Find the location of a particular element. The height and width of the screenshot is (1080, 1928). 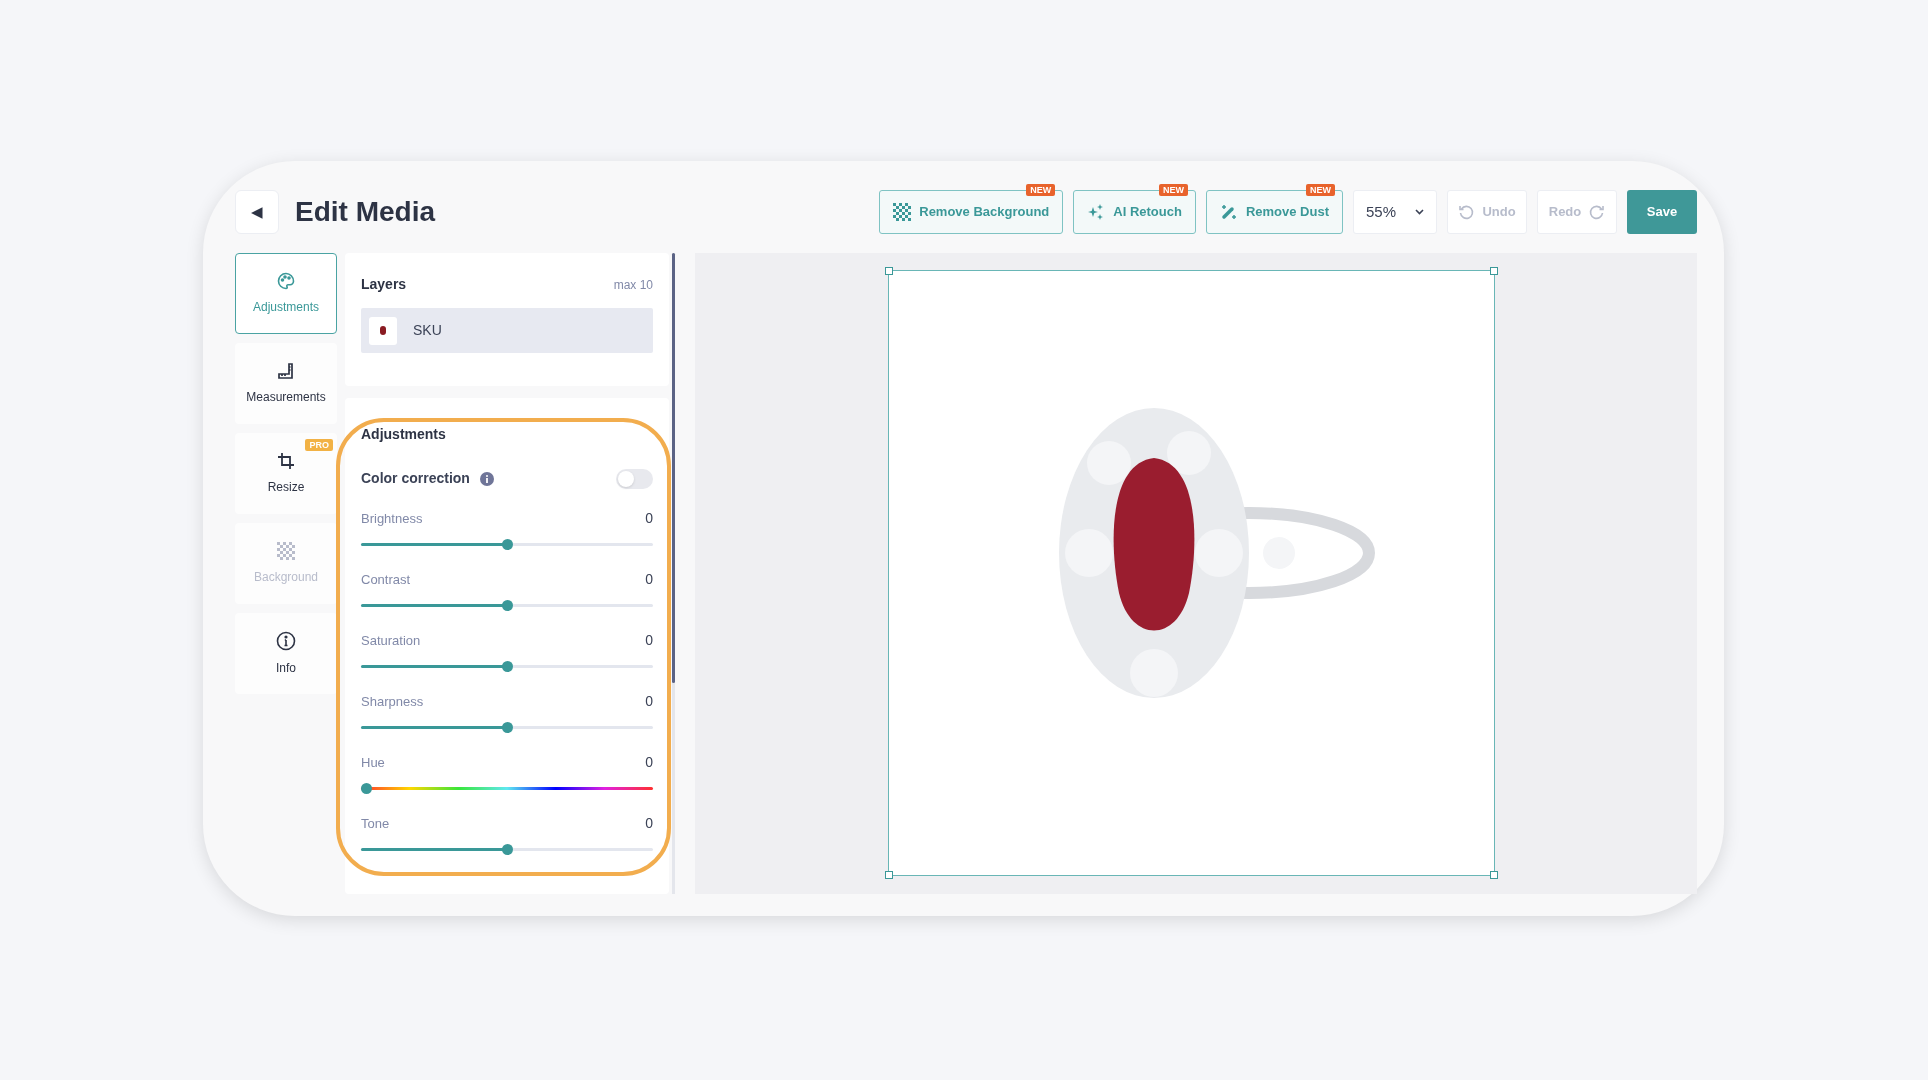

sidebar-tab: Adjustments is located at coordinates (286, 293).